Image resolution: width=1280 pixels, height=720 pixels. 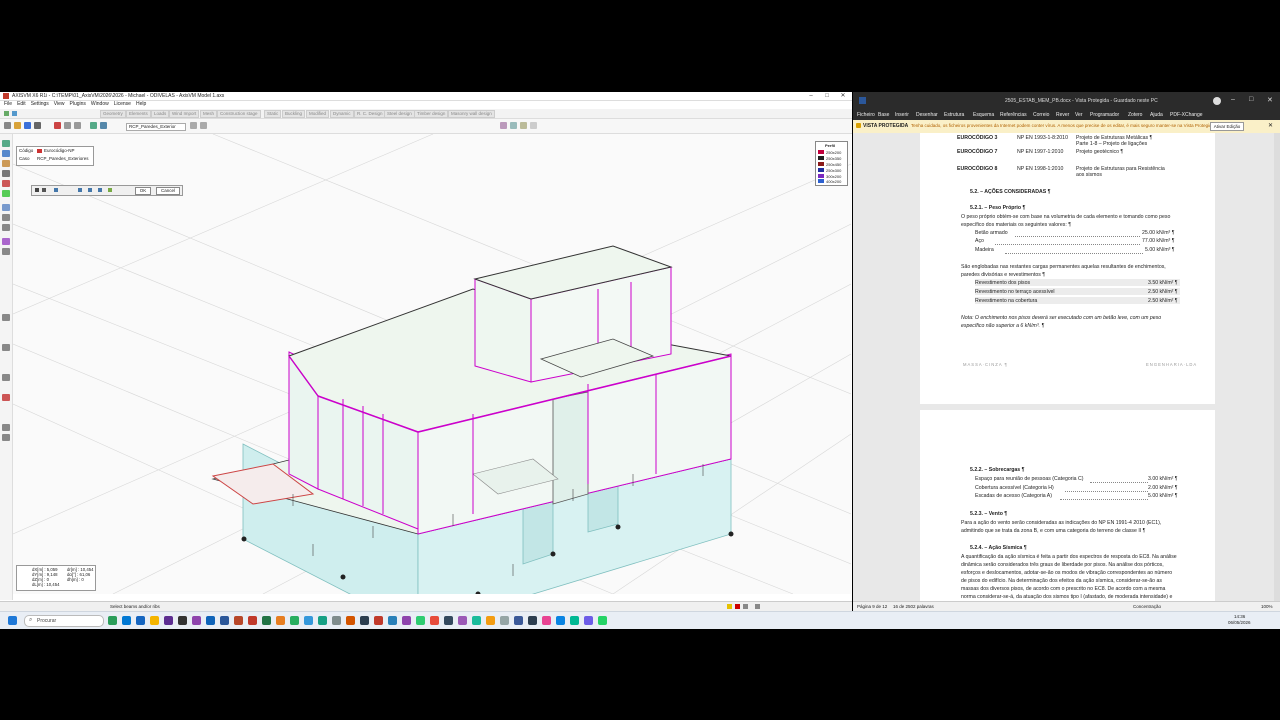 What do you see at coordinates (160, 114) in the screenshot?
I see `tab-loads: Loads` at bounding box center [160, 114].